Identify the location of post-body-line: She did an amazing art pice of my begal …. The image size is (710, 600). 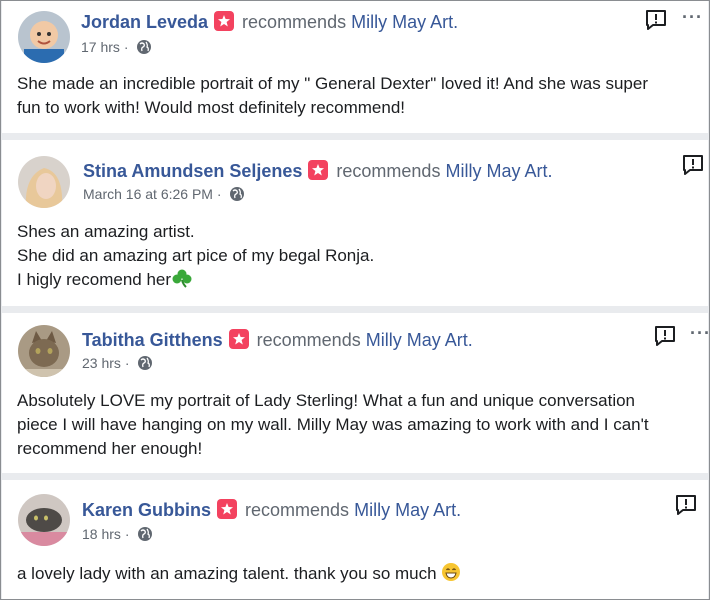
(196, 255).